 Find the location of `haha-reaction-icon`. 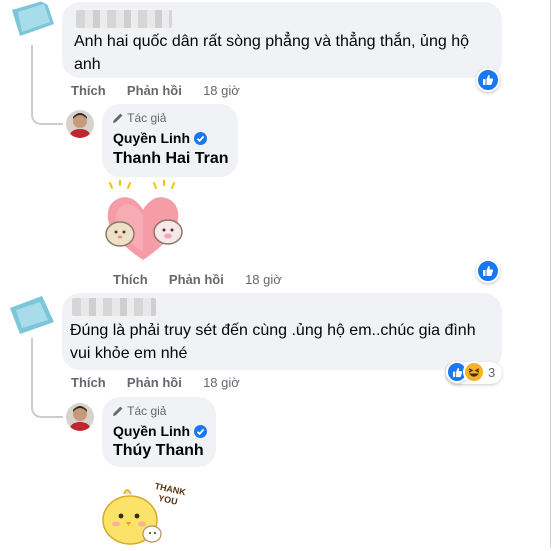

haha-reaction-icon is located at coordinates (474, 372).